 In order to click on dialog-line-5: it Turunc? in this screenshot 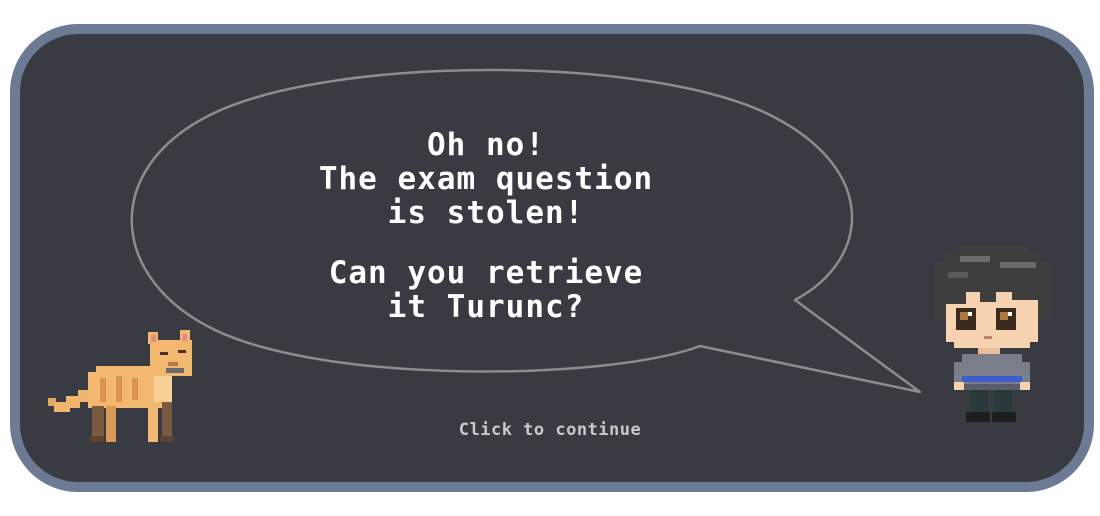, I will do `click(486, 307)`.